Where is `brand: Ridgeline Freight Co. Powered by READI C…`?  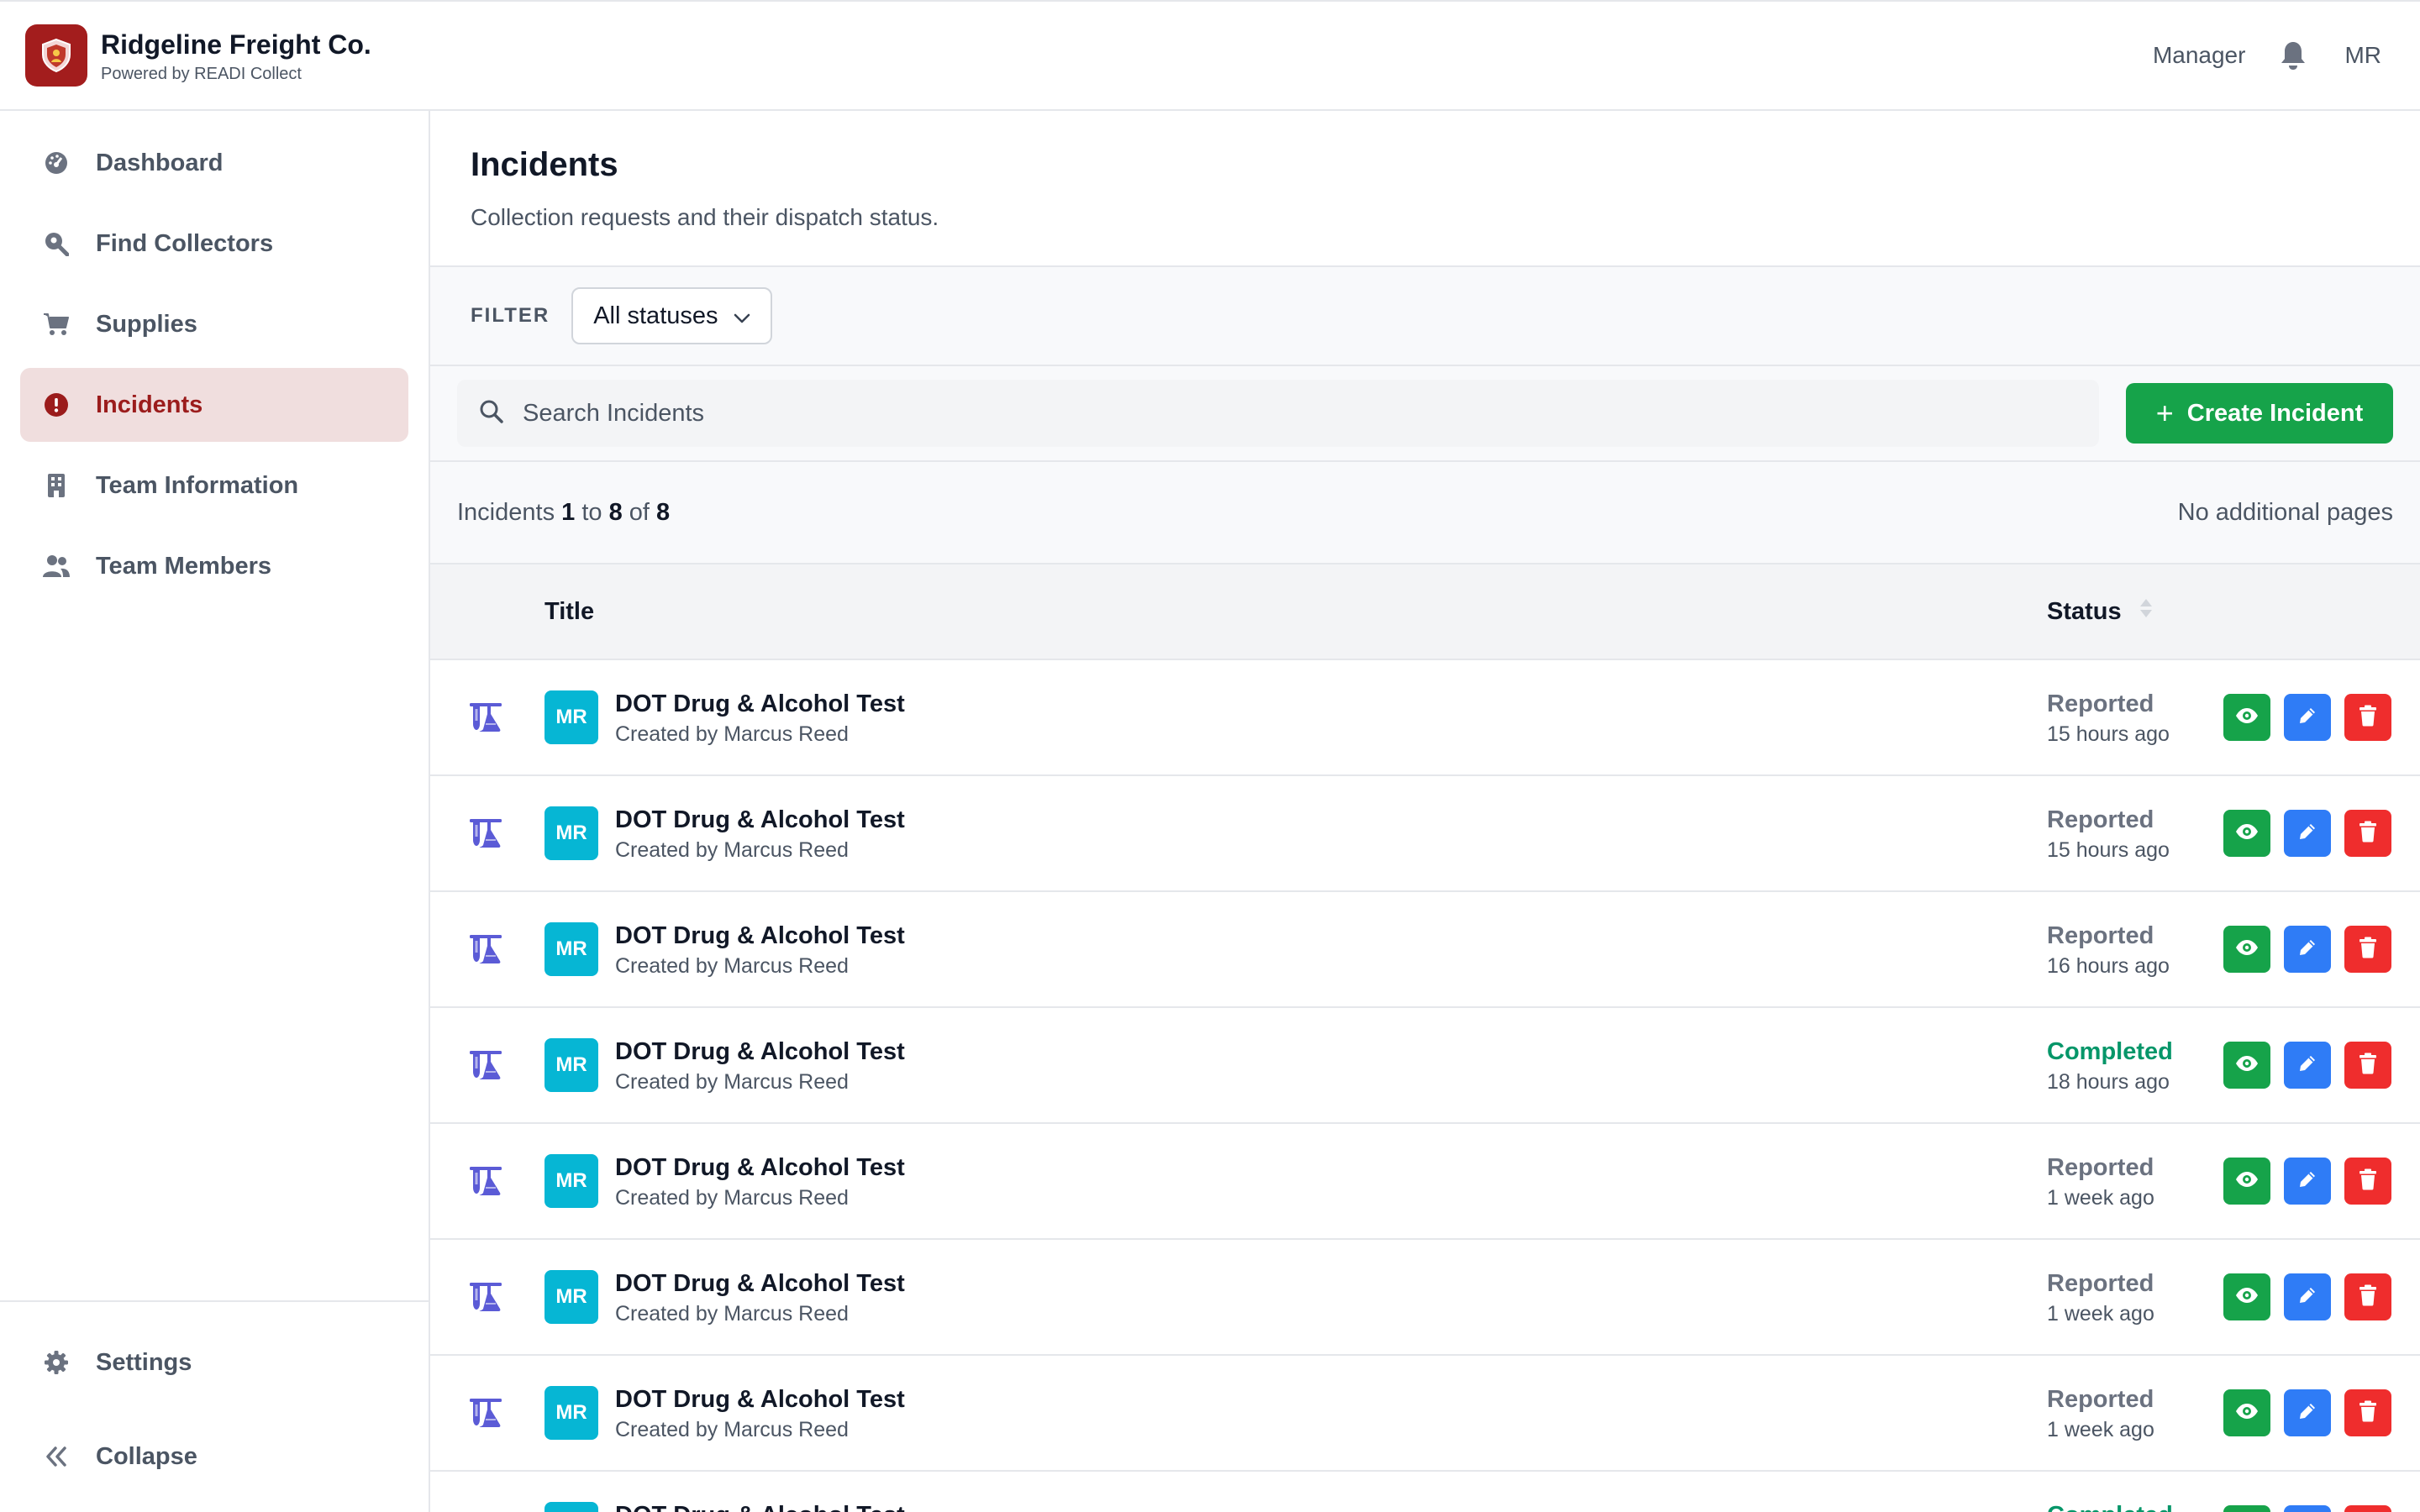 brand: Ridgeline Freight Co. Powered by READI C… is located at coordinates (185, 55).